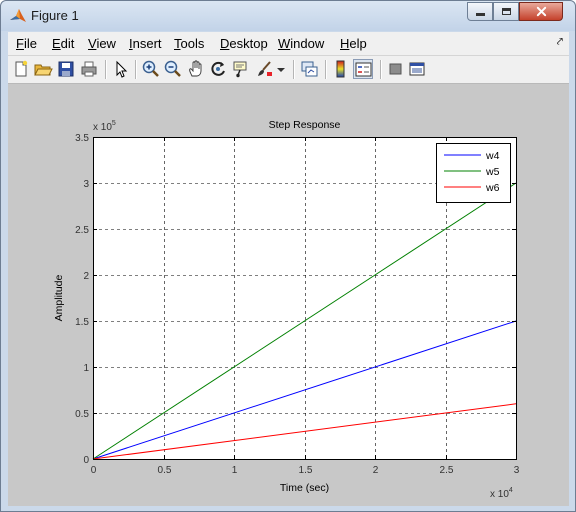  I want to click on close-icon, so click(541, 11).